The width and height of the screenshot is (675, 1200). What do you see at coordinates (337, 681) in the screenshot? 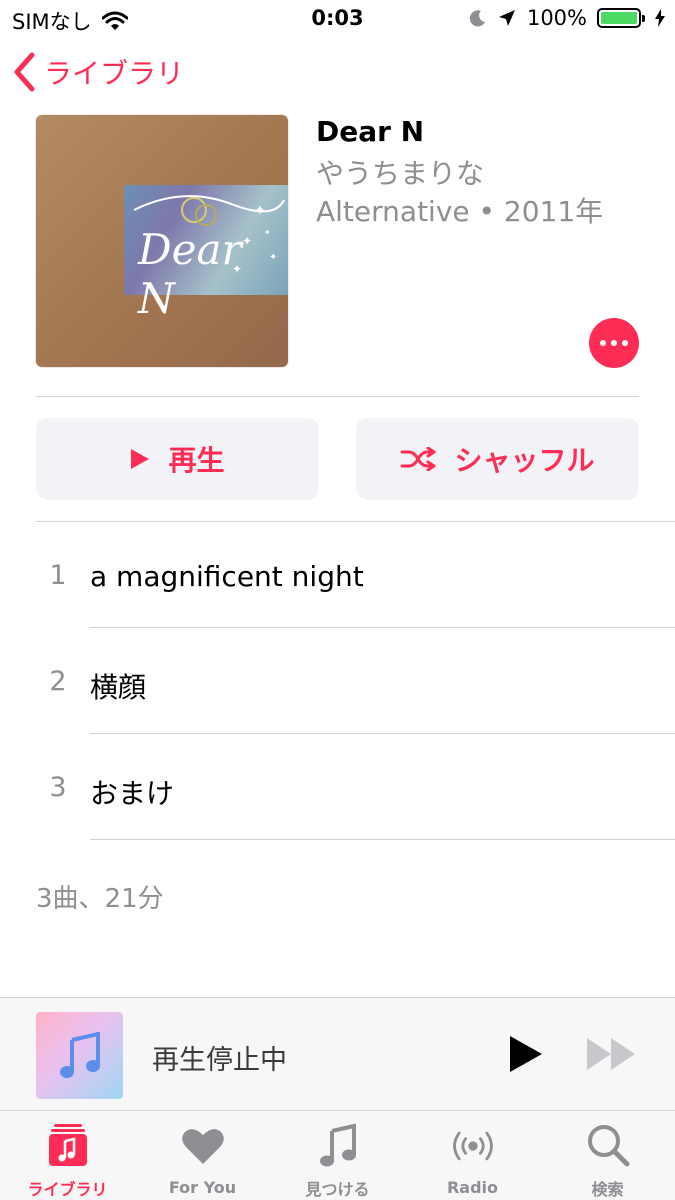
I see `track-row: 2 横顔` at bounding box center [337, 681].